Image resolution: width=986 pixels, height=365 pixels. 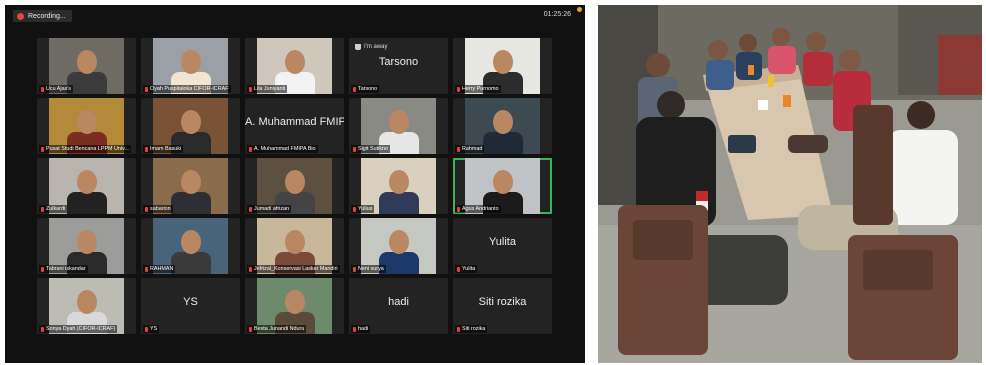 What do you see at coordinates (579, 9) in the screenshot?
I see `status-dot-icon` at bounding box center [579, 9].